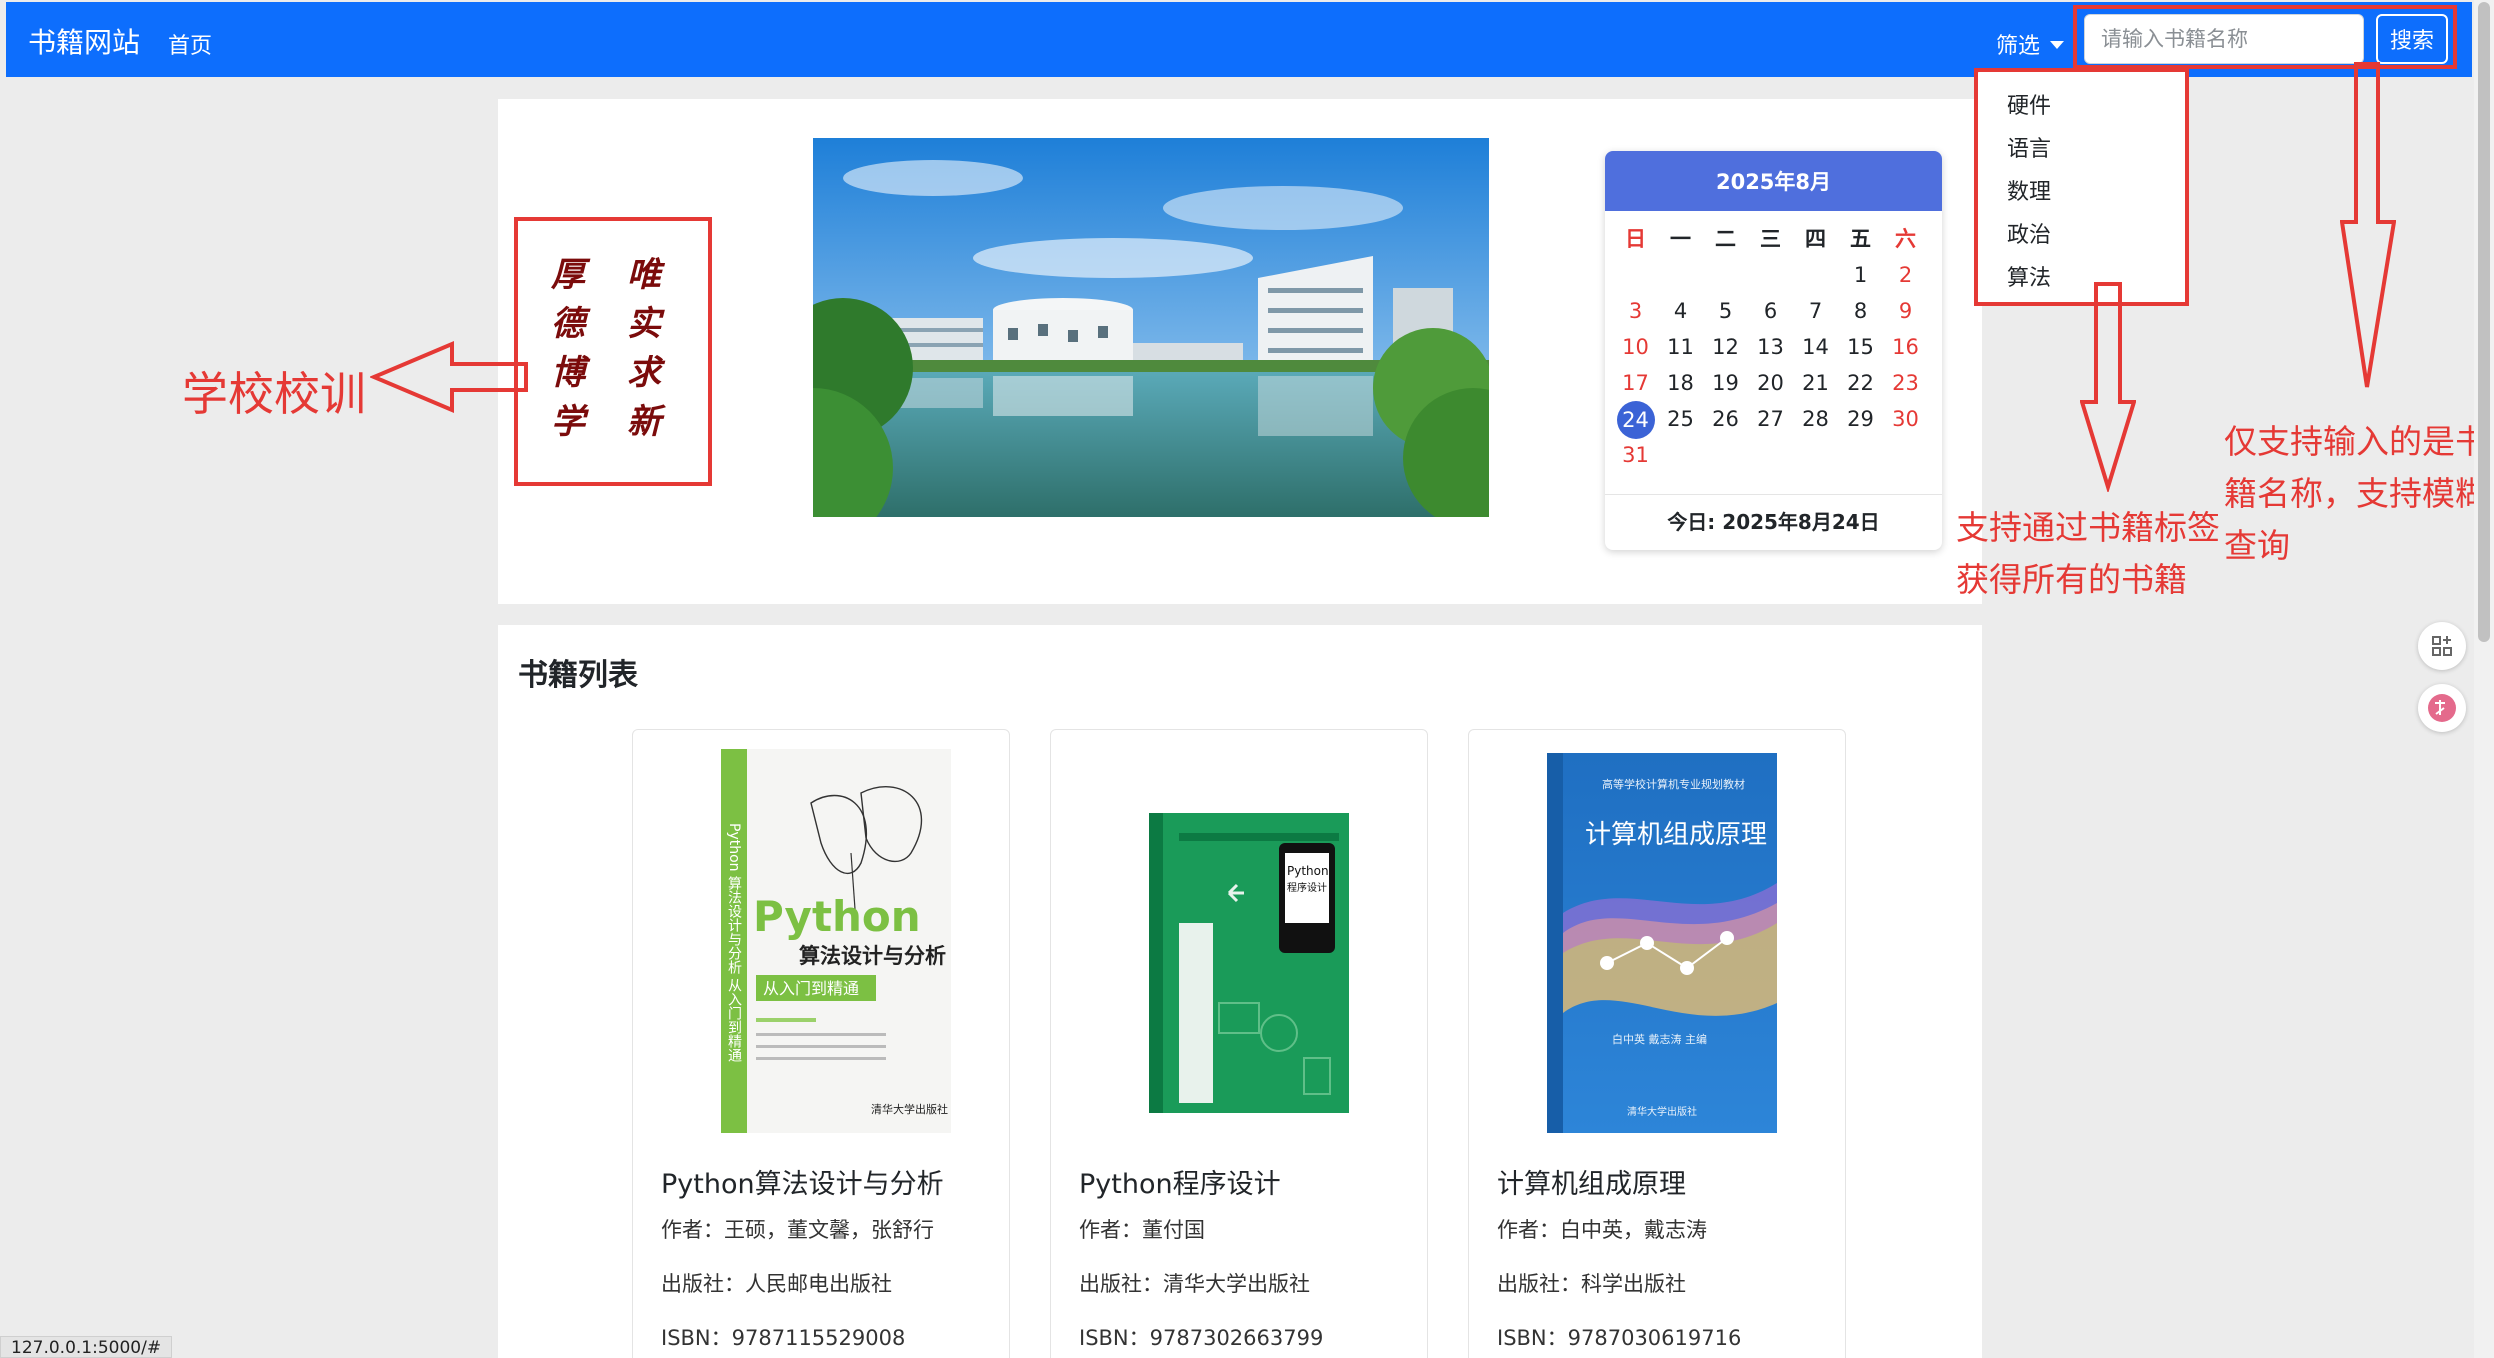 This screenshot has height=1358, width=2494. I want to click on translate-icon, so click(2442, 708).